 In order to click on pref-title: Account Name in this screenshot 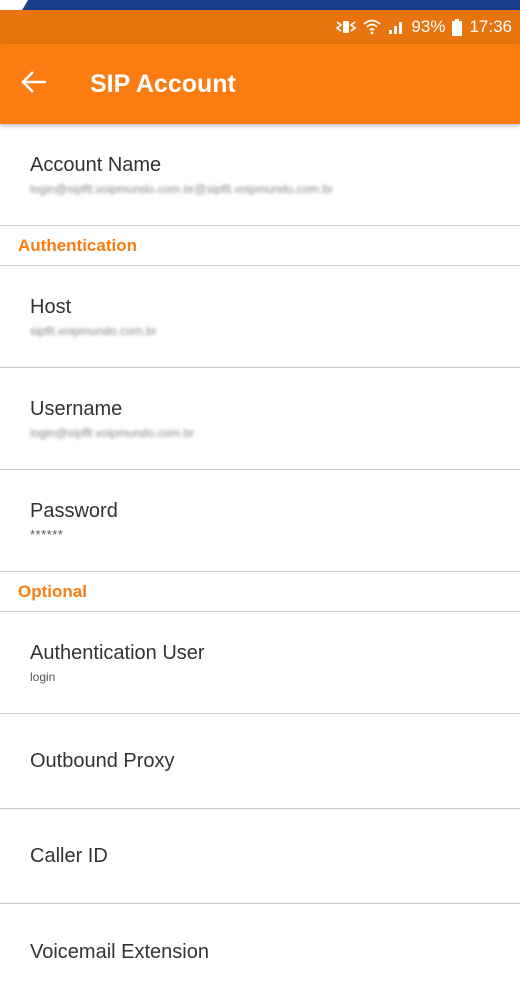, I will do `click(96, 165)`.